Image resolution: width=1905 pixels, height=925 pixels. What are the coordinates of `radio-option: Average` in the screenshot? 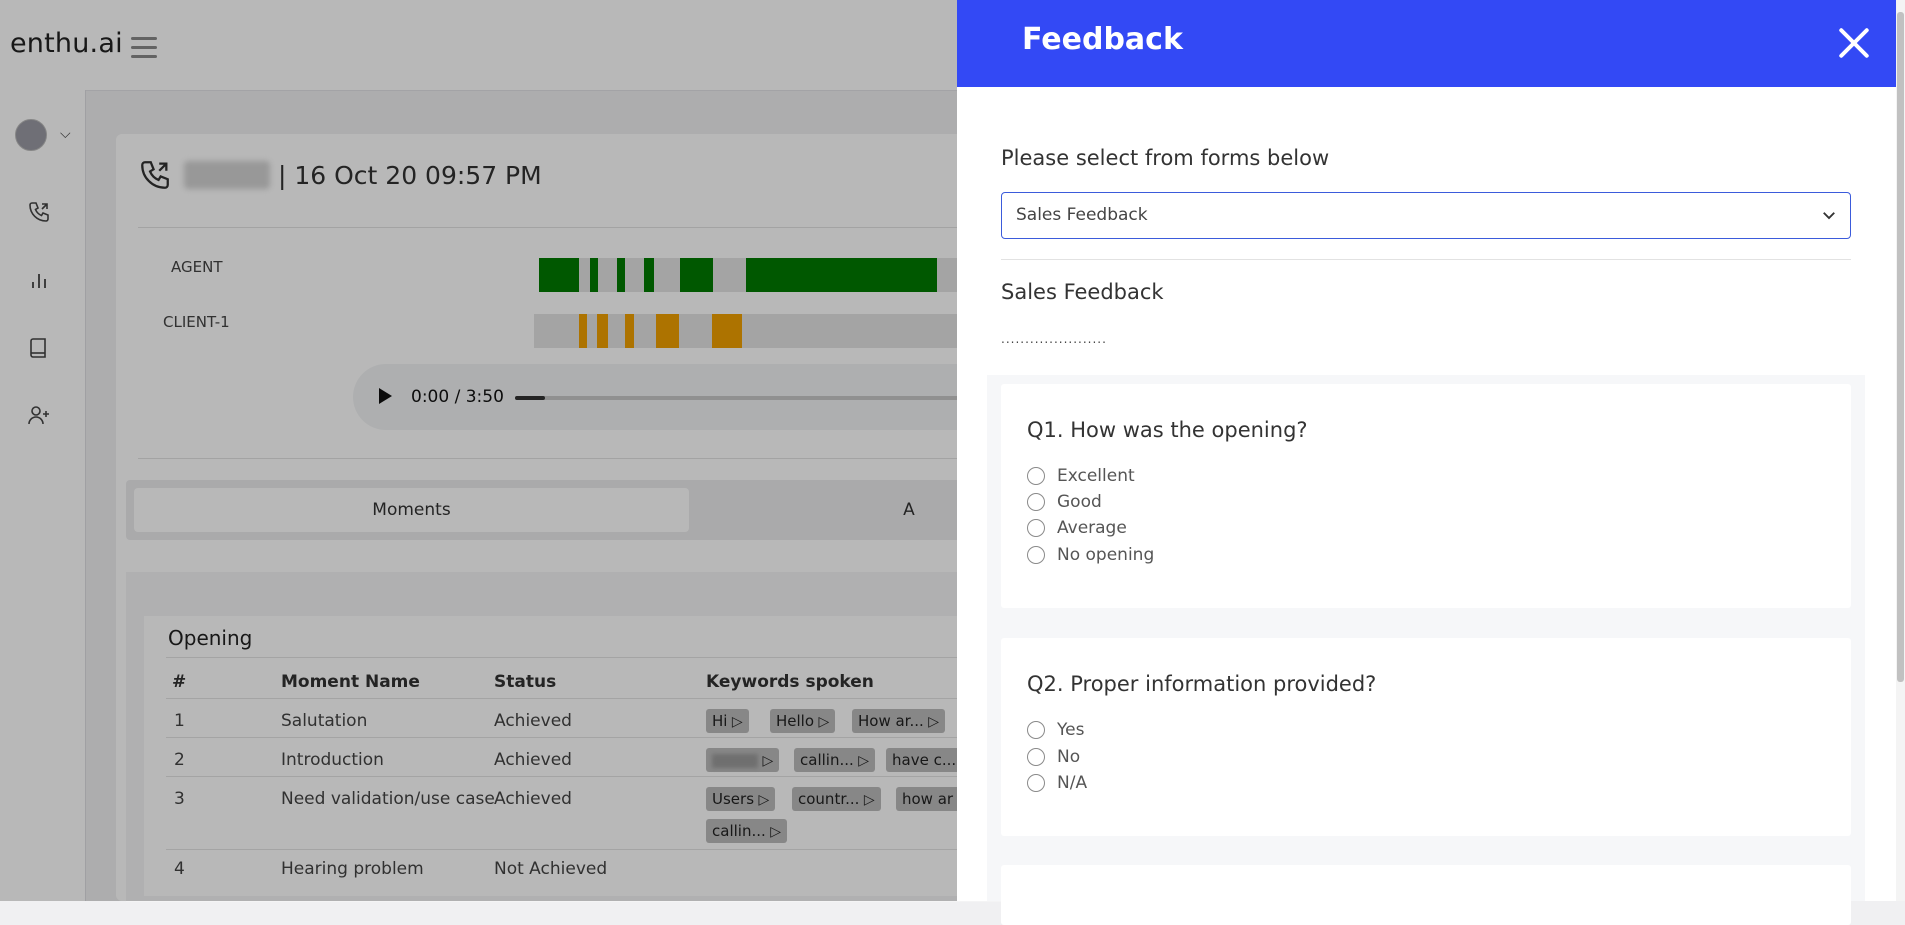 It's located at (1077, 528).